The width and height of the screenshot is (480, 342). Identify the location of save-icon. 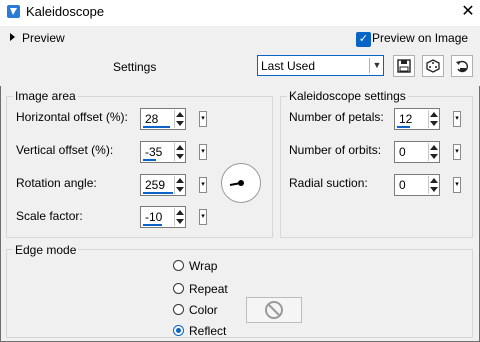
(404, 66).